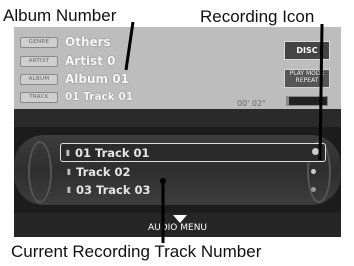  Describe the element at coordinates (163, 181) in the screenshot. I see `current-track-pointer-dot` at that location.